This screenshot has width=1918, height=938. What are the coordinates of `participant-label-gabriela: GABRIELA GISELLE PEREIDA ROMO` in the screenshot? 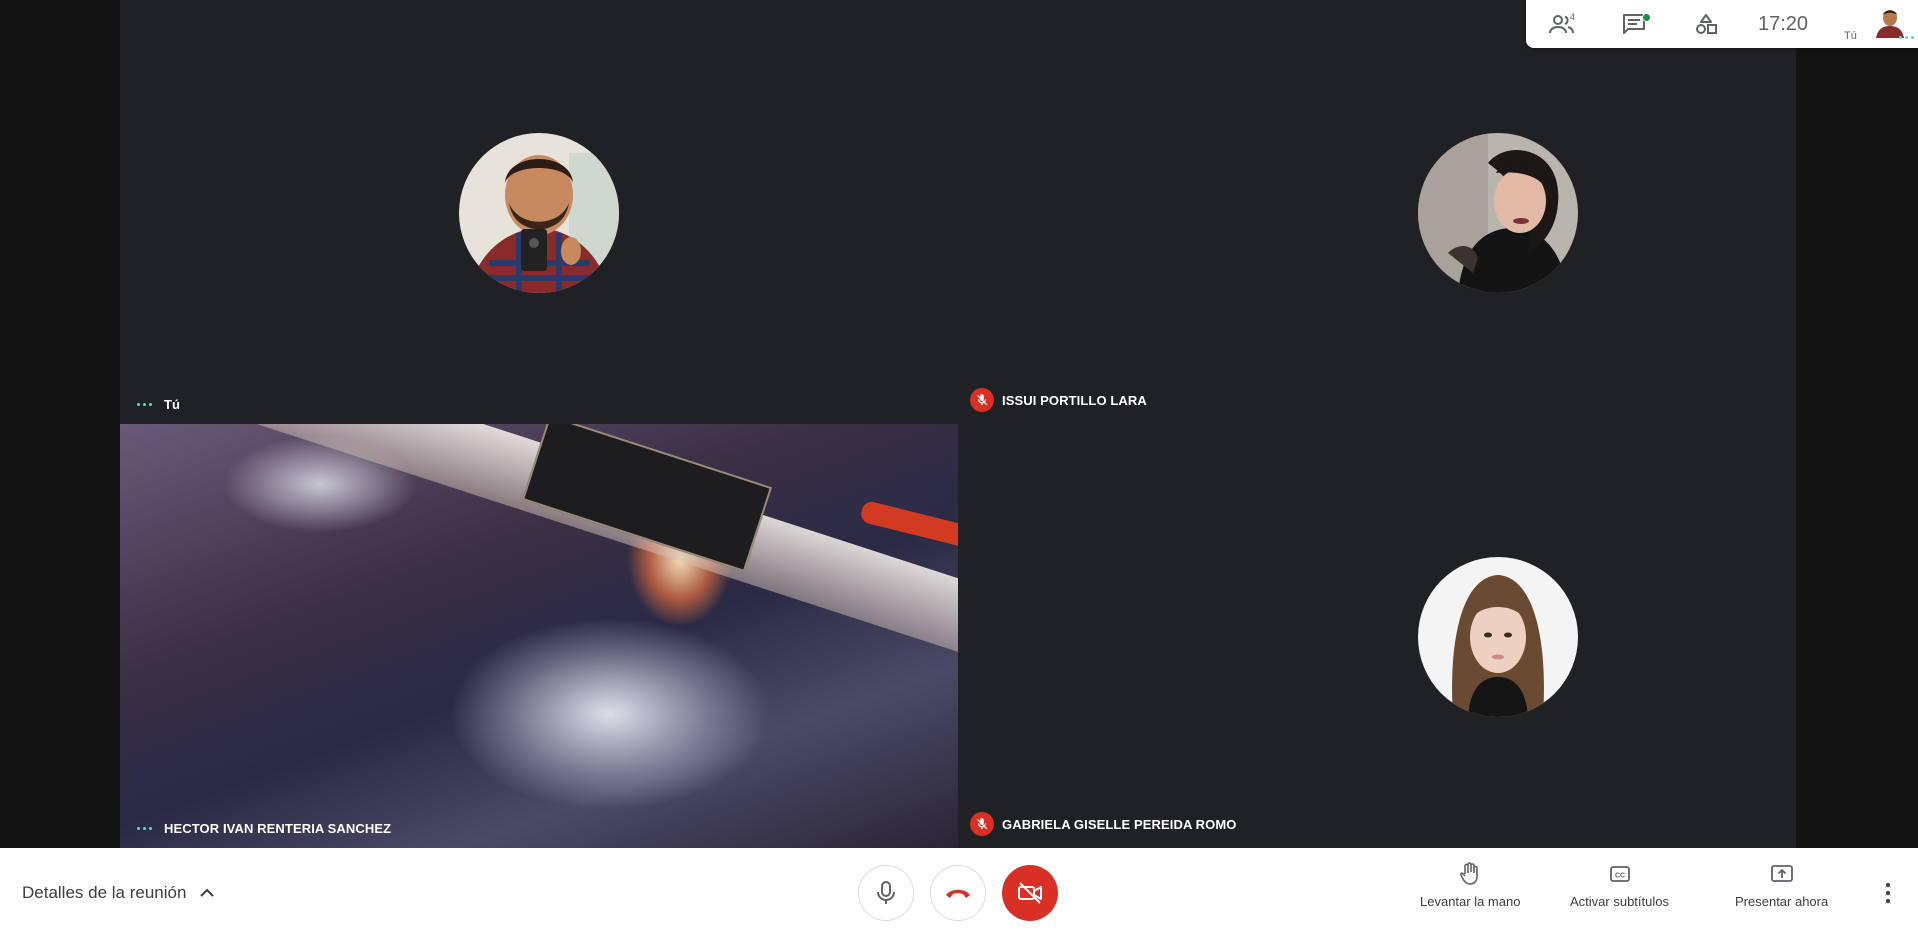 It's located at (1103, 824).